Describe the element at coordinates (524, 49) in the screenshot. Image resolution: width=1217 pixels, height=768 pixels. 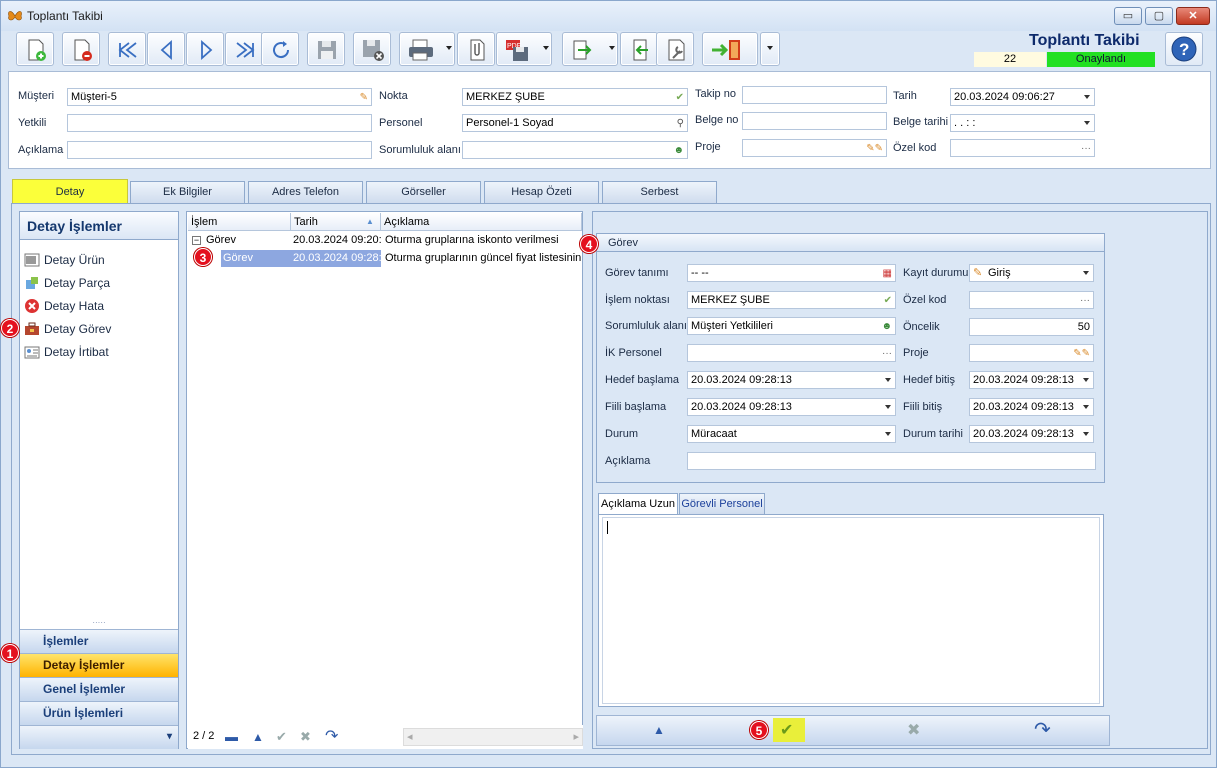
I see `export-pdf-button: PDF` at that location.